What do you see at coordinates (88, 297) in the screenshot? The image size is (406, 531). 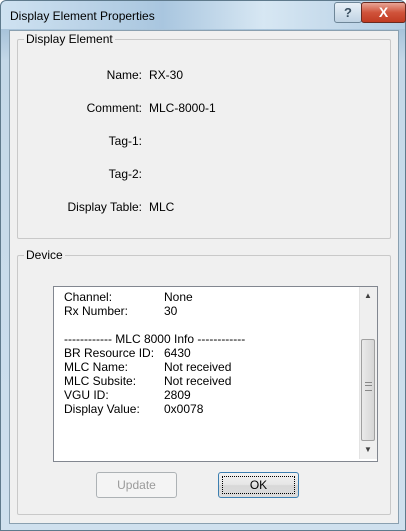 I see `row-key: Channel:` at bounding box center [88, 297].